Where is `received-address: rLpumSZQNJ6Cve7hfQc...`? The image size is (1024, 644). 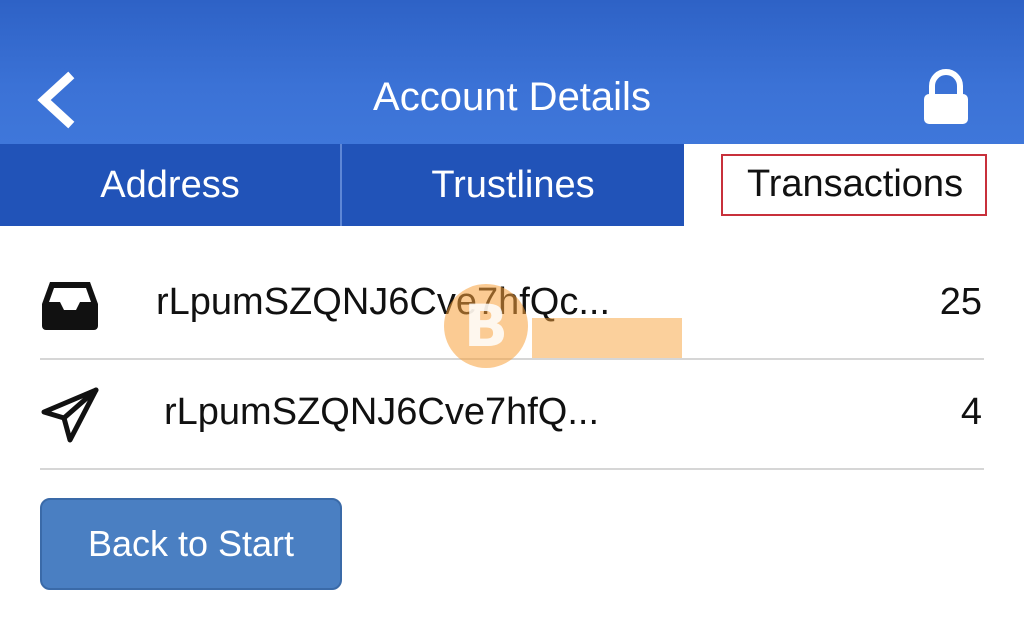 received-address: rLpumSZQNJ6Cve7hfQc... is located at coordinates (383, 302).